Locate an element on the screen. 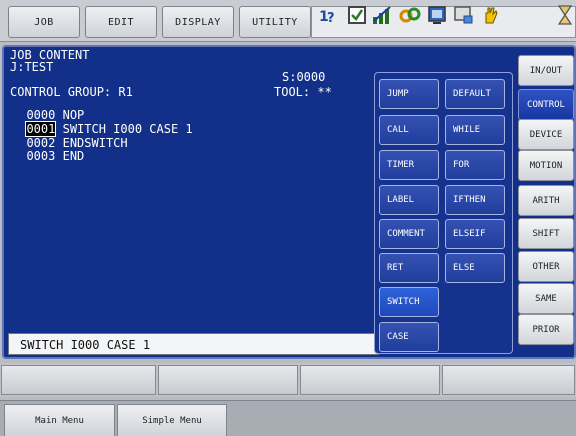 Image resolution: width=576 pixels, height=436 pixels. tool-coordinate-icon is located at coordinates (410, 15).